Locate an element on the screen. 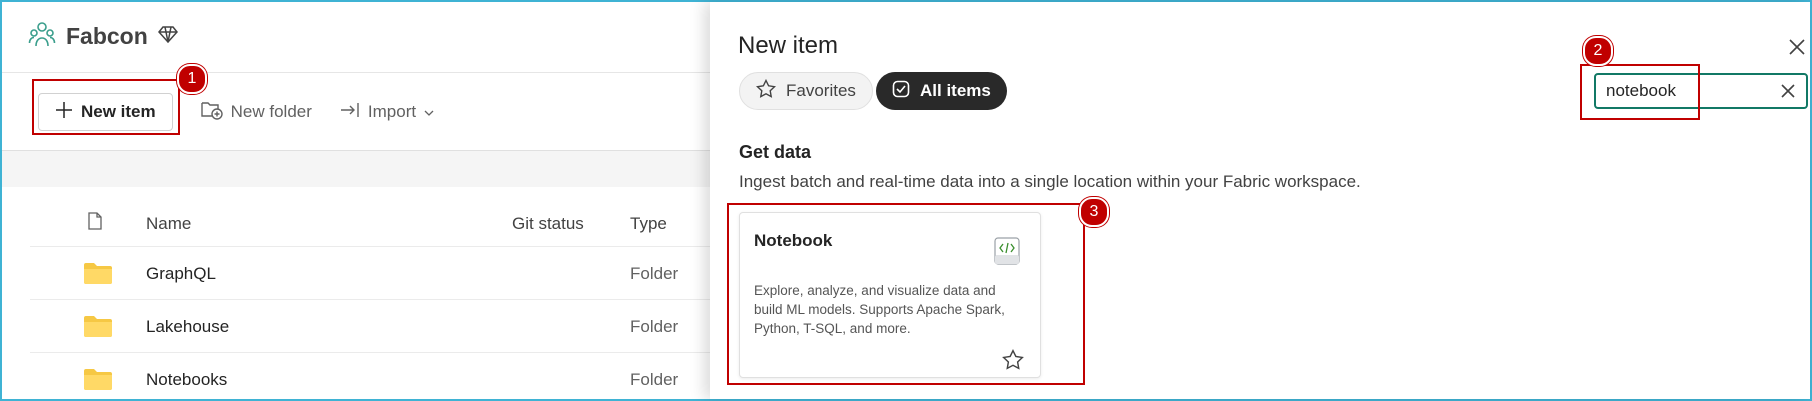  close-icon is located at coordinates (1797, 49).